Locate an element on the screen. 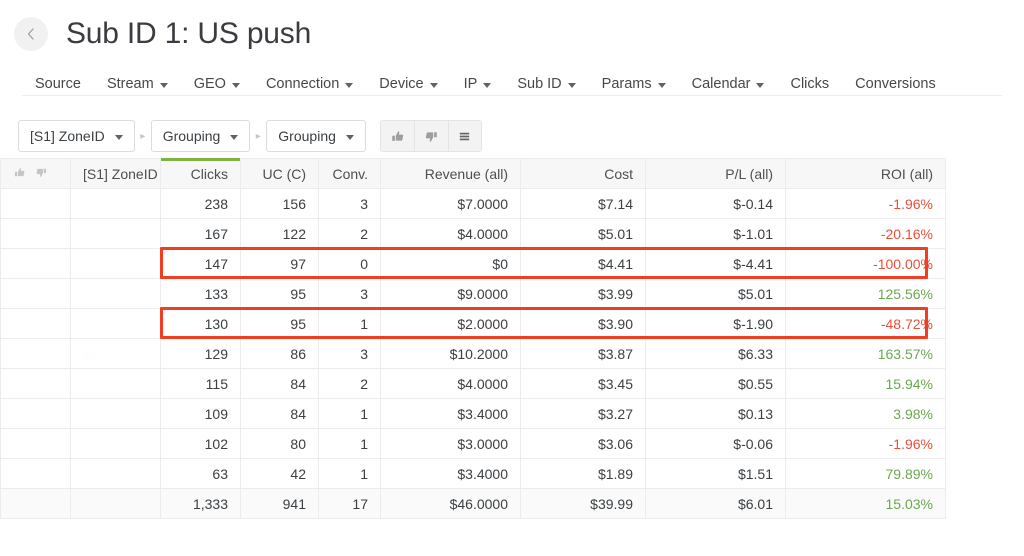 The width and height of the screenshot is (1024, 556). cell-uc: 156 is located at coordinates (279, 203).